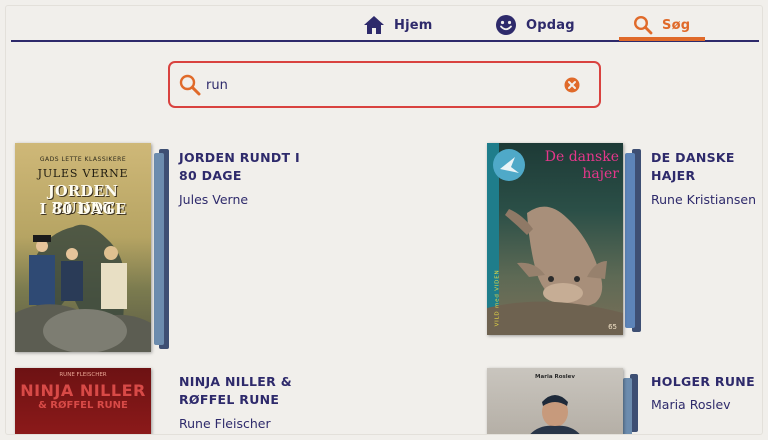 Image resolution: width=768 pixels, height=440 pixels. I want to click on nav-search-label: Søg, so click(676, 25).